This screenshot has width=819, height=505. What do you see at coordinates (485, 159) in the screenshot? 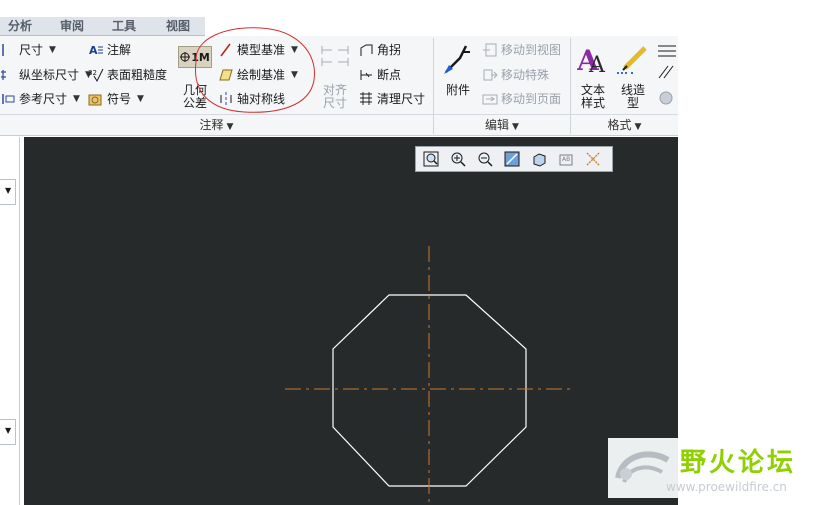
I see `zoom-out-icon` at bounding box center [485, 159].